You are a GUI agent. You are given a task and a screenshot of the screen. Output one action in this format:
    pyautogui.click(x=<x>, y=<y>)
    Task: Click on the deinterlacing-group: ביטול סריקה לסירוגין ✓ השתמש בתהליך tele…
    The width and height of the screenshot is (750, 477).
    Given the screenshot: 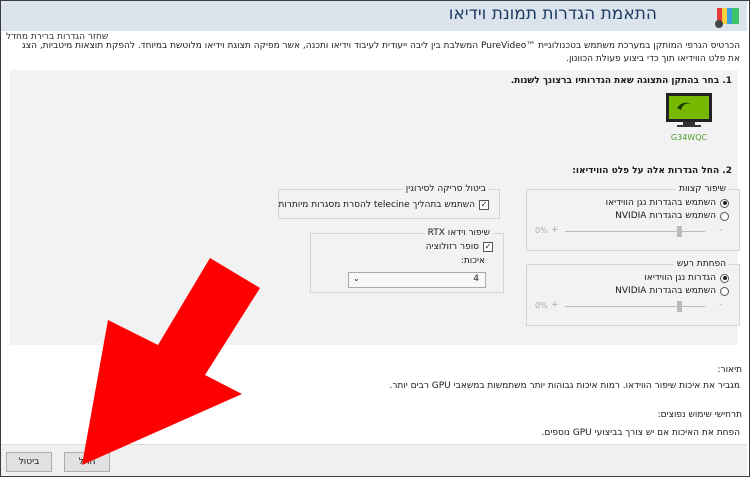 What is the action you would take?
    pyautogui.click(x=389, y=201)
    